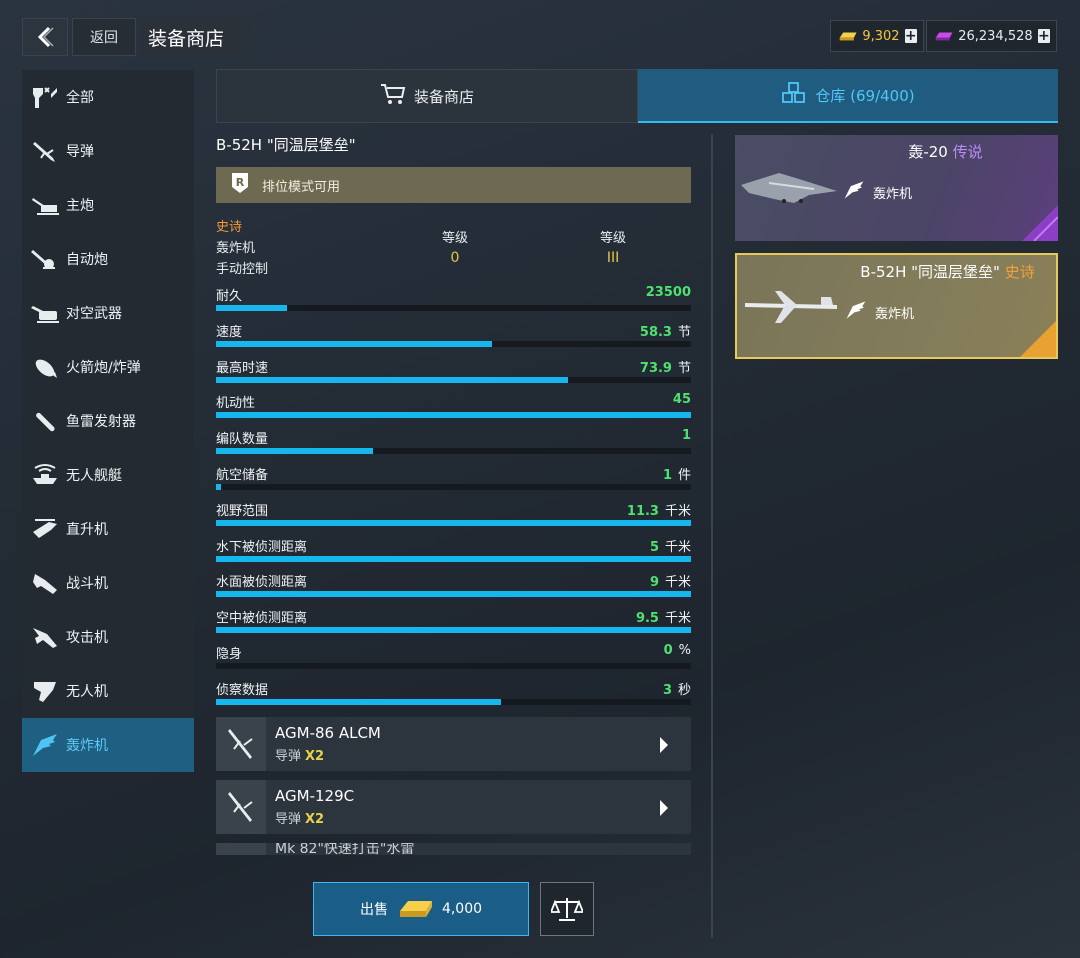  I want to click on shop-tabs: 装备商店 仓库 (69/400), so click(637, 96).